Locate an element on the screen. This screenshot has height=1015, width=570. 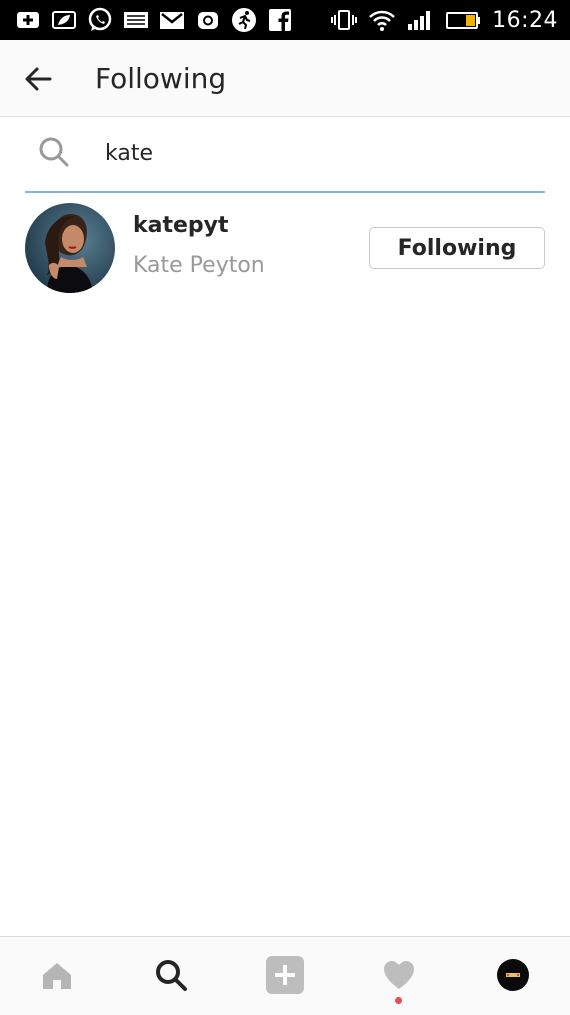
status-system-icons: 16:24 is located at coordinates (444, 20).